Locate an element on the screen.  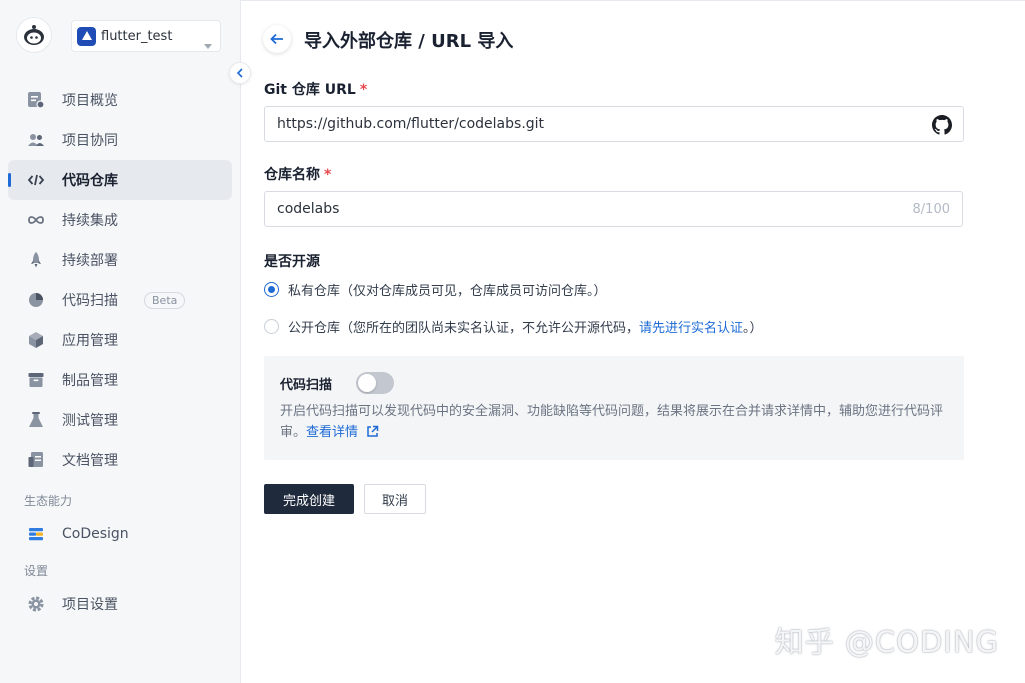
project-icon is located at coordinates (86, 36).